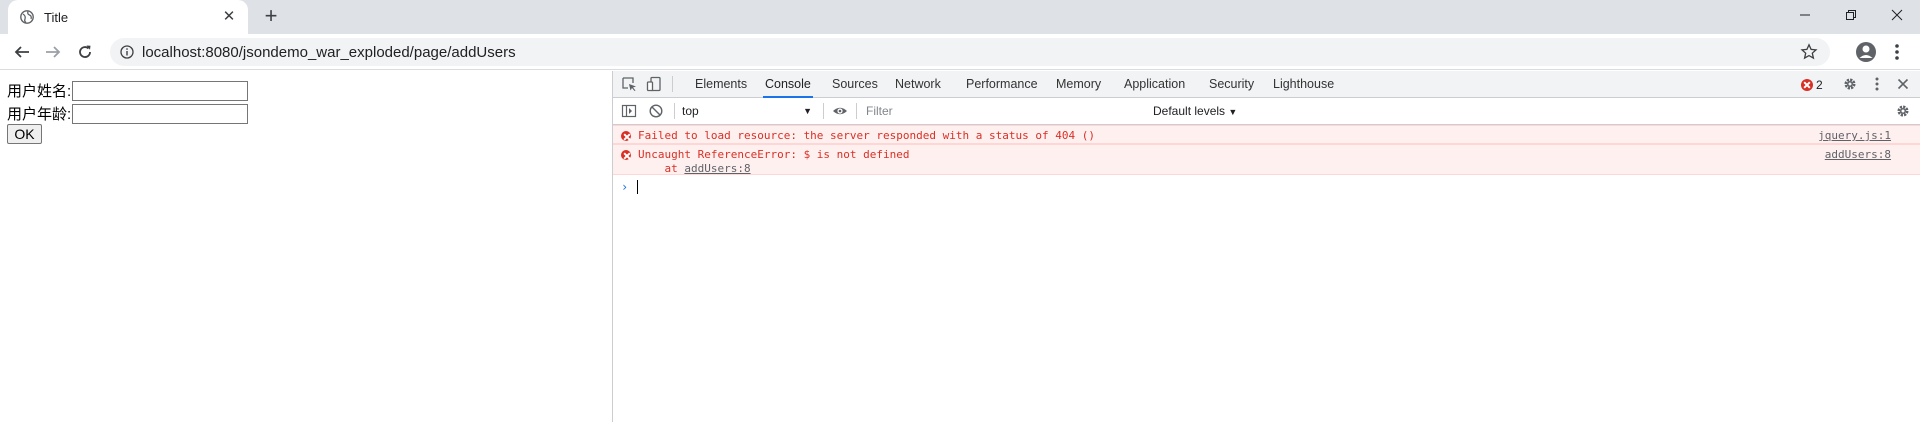  What do you see at coordinates (1903, 111) in the screenshot?
I see `console-settings-gear-icon` at bounding box center [1903, 111].